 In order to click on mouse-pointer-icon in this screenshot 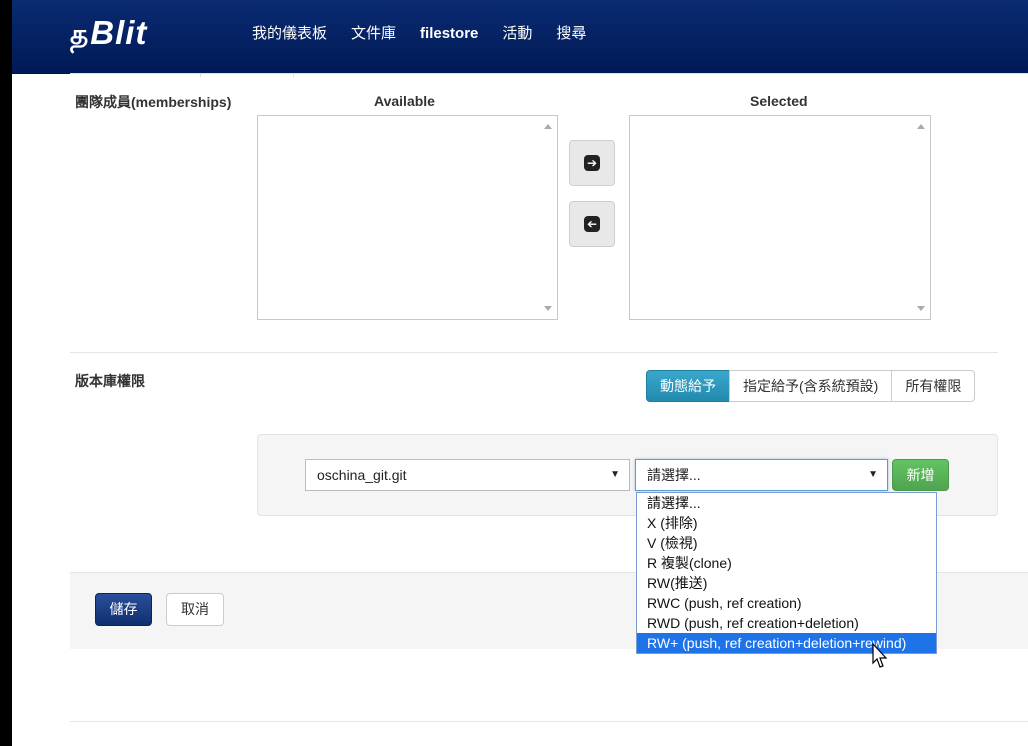, I will do `click(880, 655)`.